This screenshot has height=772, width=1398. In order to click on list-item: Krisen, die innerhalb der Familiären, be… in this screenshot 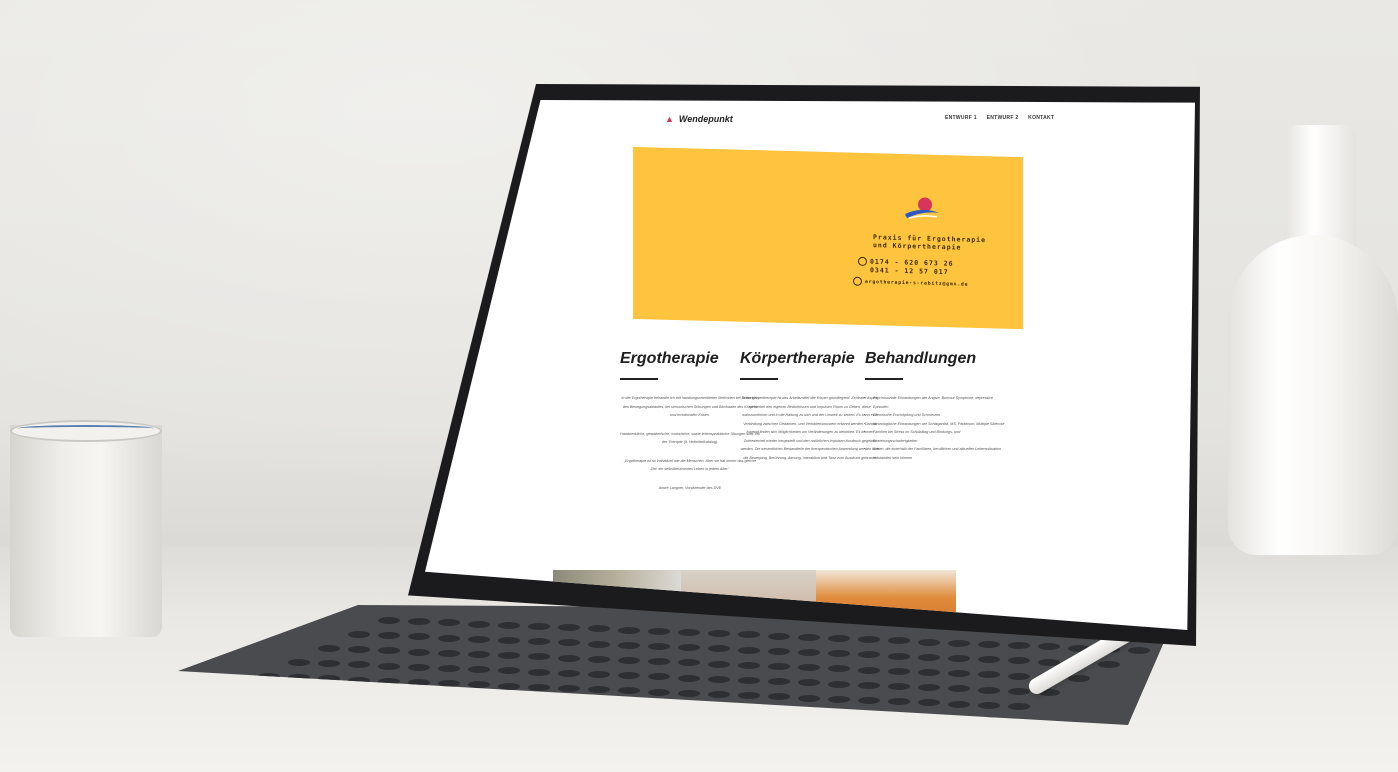, I will do `click(939, 453)`.